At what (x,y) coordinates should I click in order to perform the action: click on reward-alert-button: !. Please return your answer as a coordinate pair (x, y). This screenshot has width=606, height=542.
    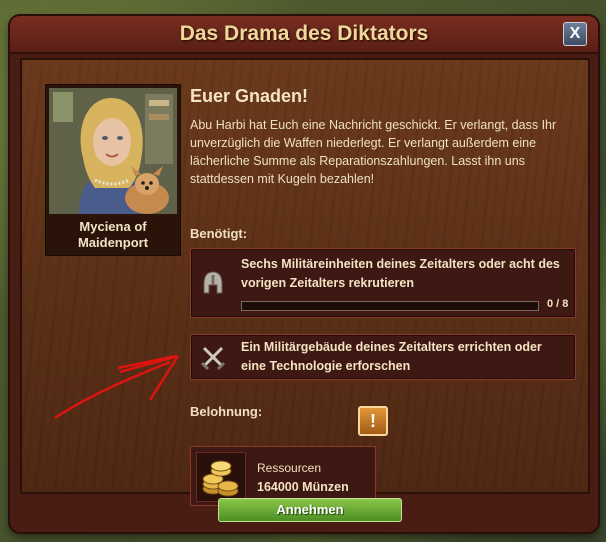
    Looking at the image, I should click on (373, 421).